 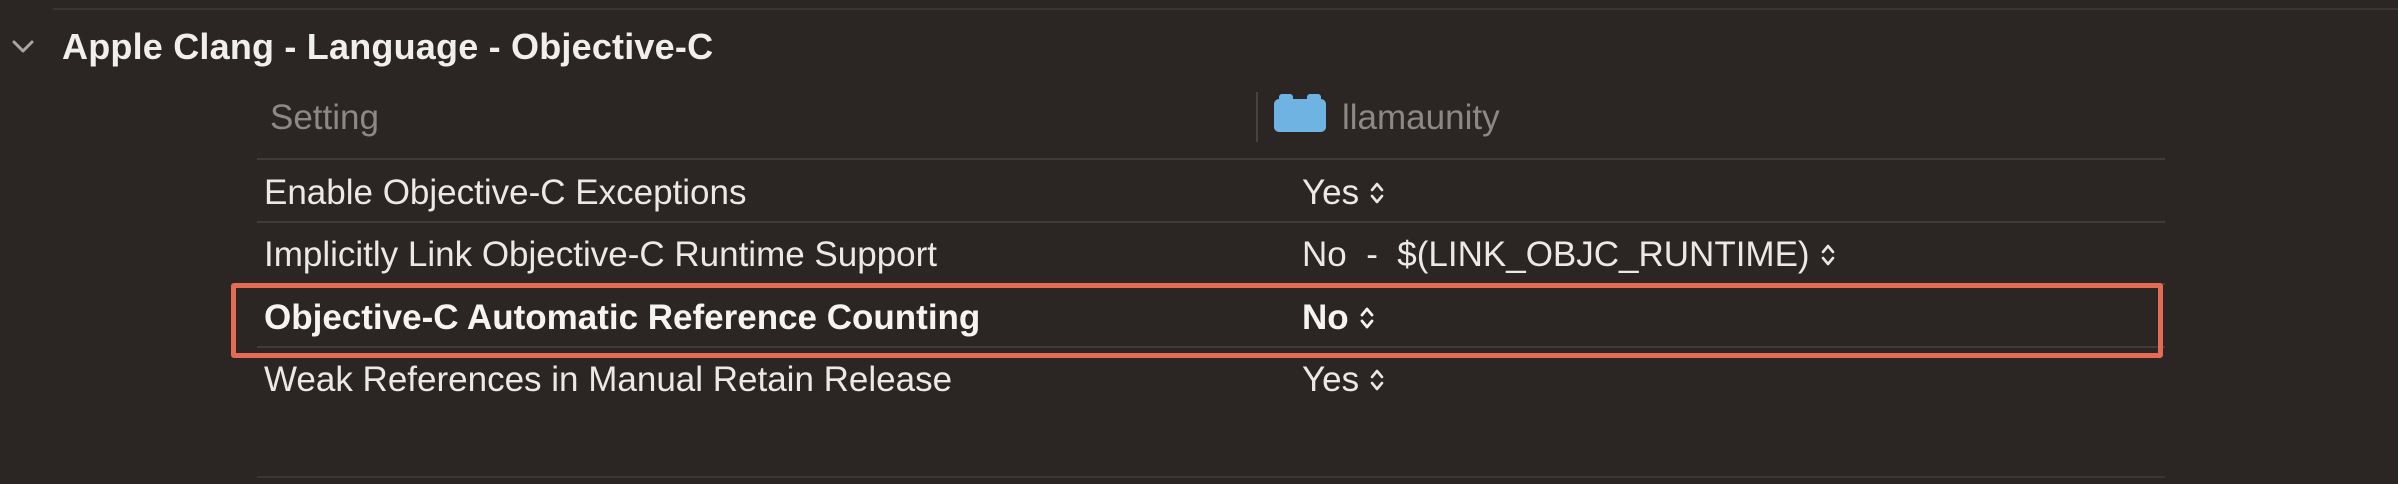 What do you see at coordinates (1421, 117) in the screenshot?
I see `target-column-header: llamaunity` at bounding box center [1421, 117].